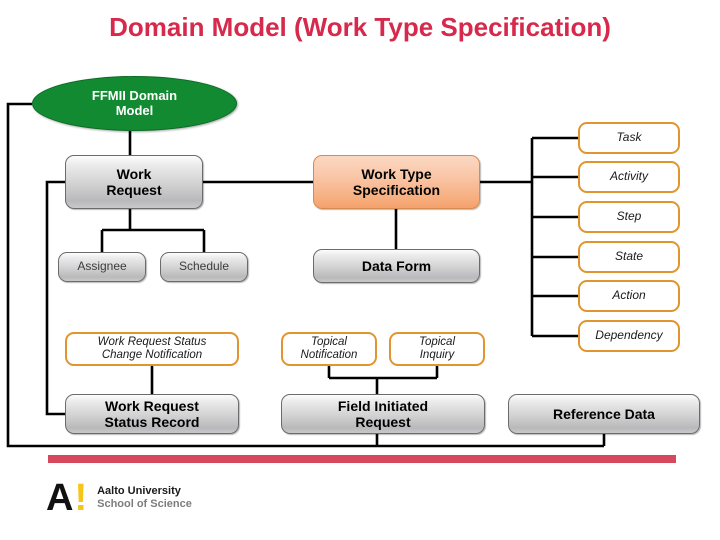 Image resolution: width=720 pixels, height=540 pixels. I want to click on node-label: Work Request, so click(134, 181).